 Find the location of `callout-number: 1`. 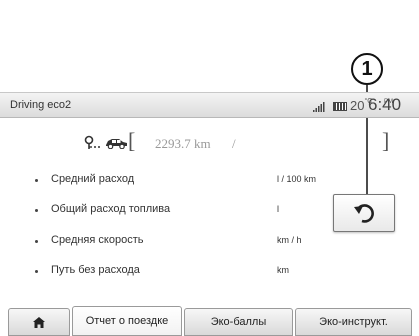

callout-number: 1 is located at coordinates (367, 68).